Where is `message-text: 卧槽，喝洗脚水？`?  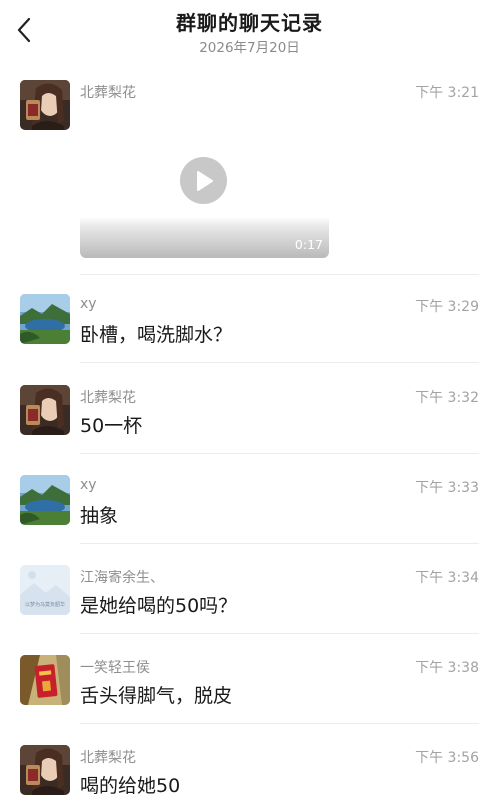
message-text: 卧槽，喝洗脚水？ is located at coordinates (156, 335).